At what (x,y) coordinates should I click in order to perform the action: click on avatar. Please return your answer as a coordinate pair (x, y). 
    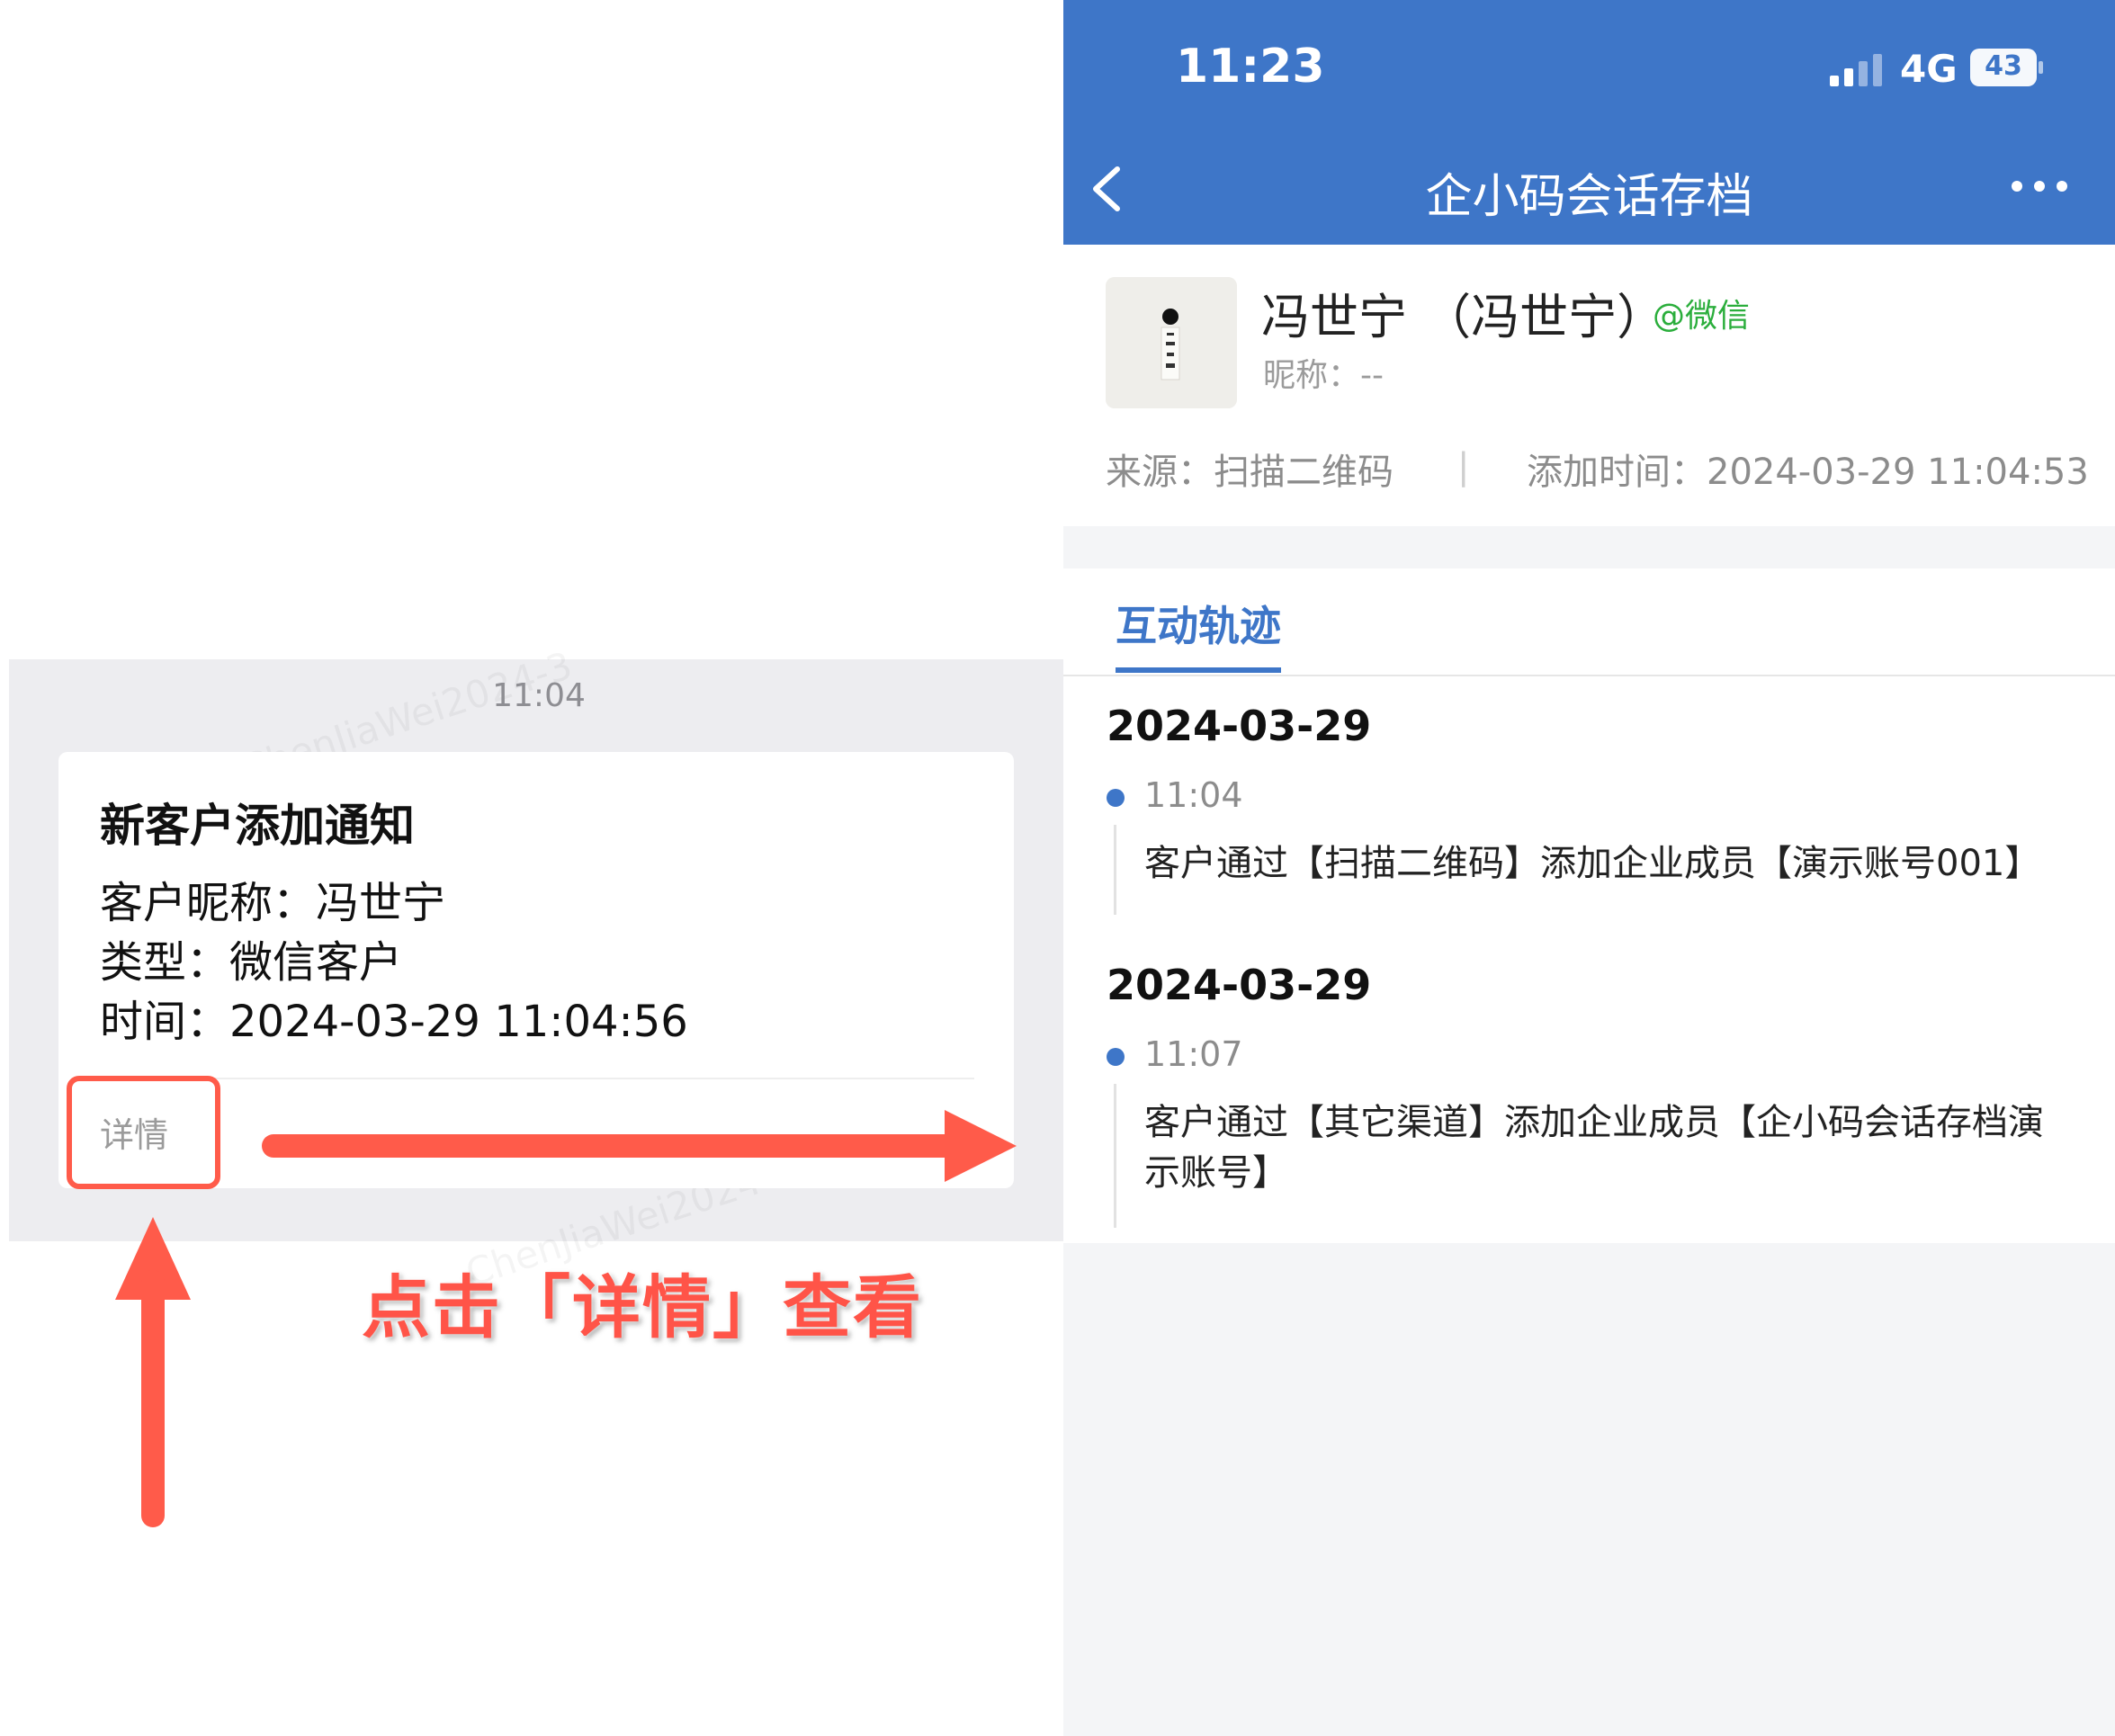
    Looking at the image, I should click on (1171, 342).